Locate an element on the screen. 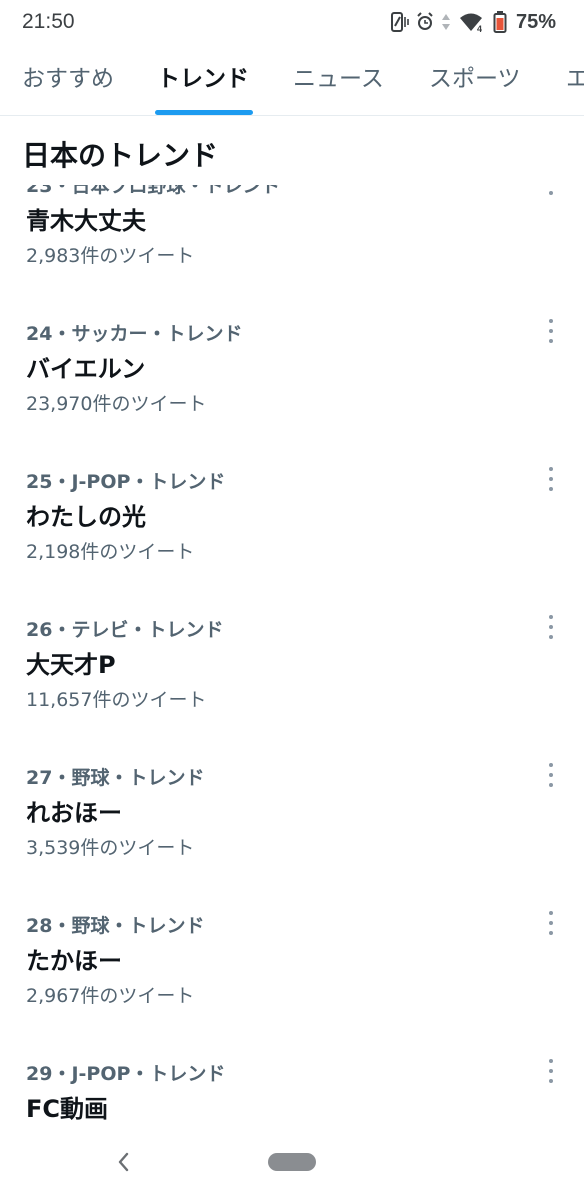 This screenshot has width=584, height=1200. status-bar: 21:50 4 75% is located at coordinates (292, 22).